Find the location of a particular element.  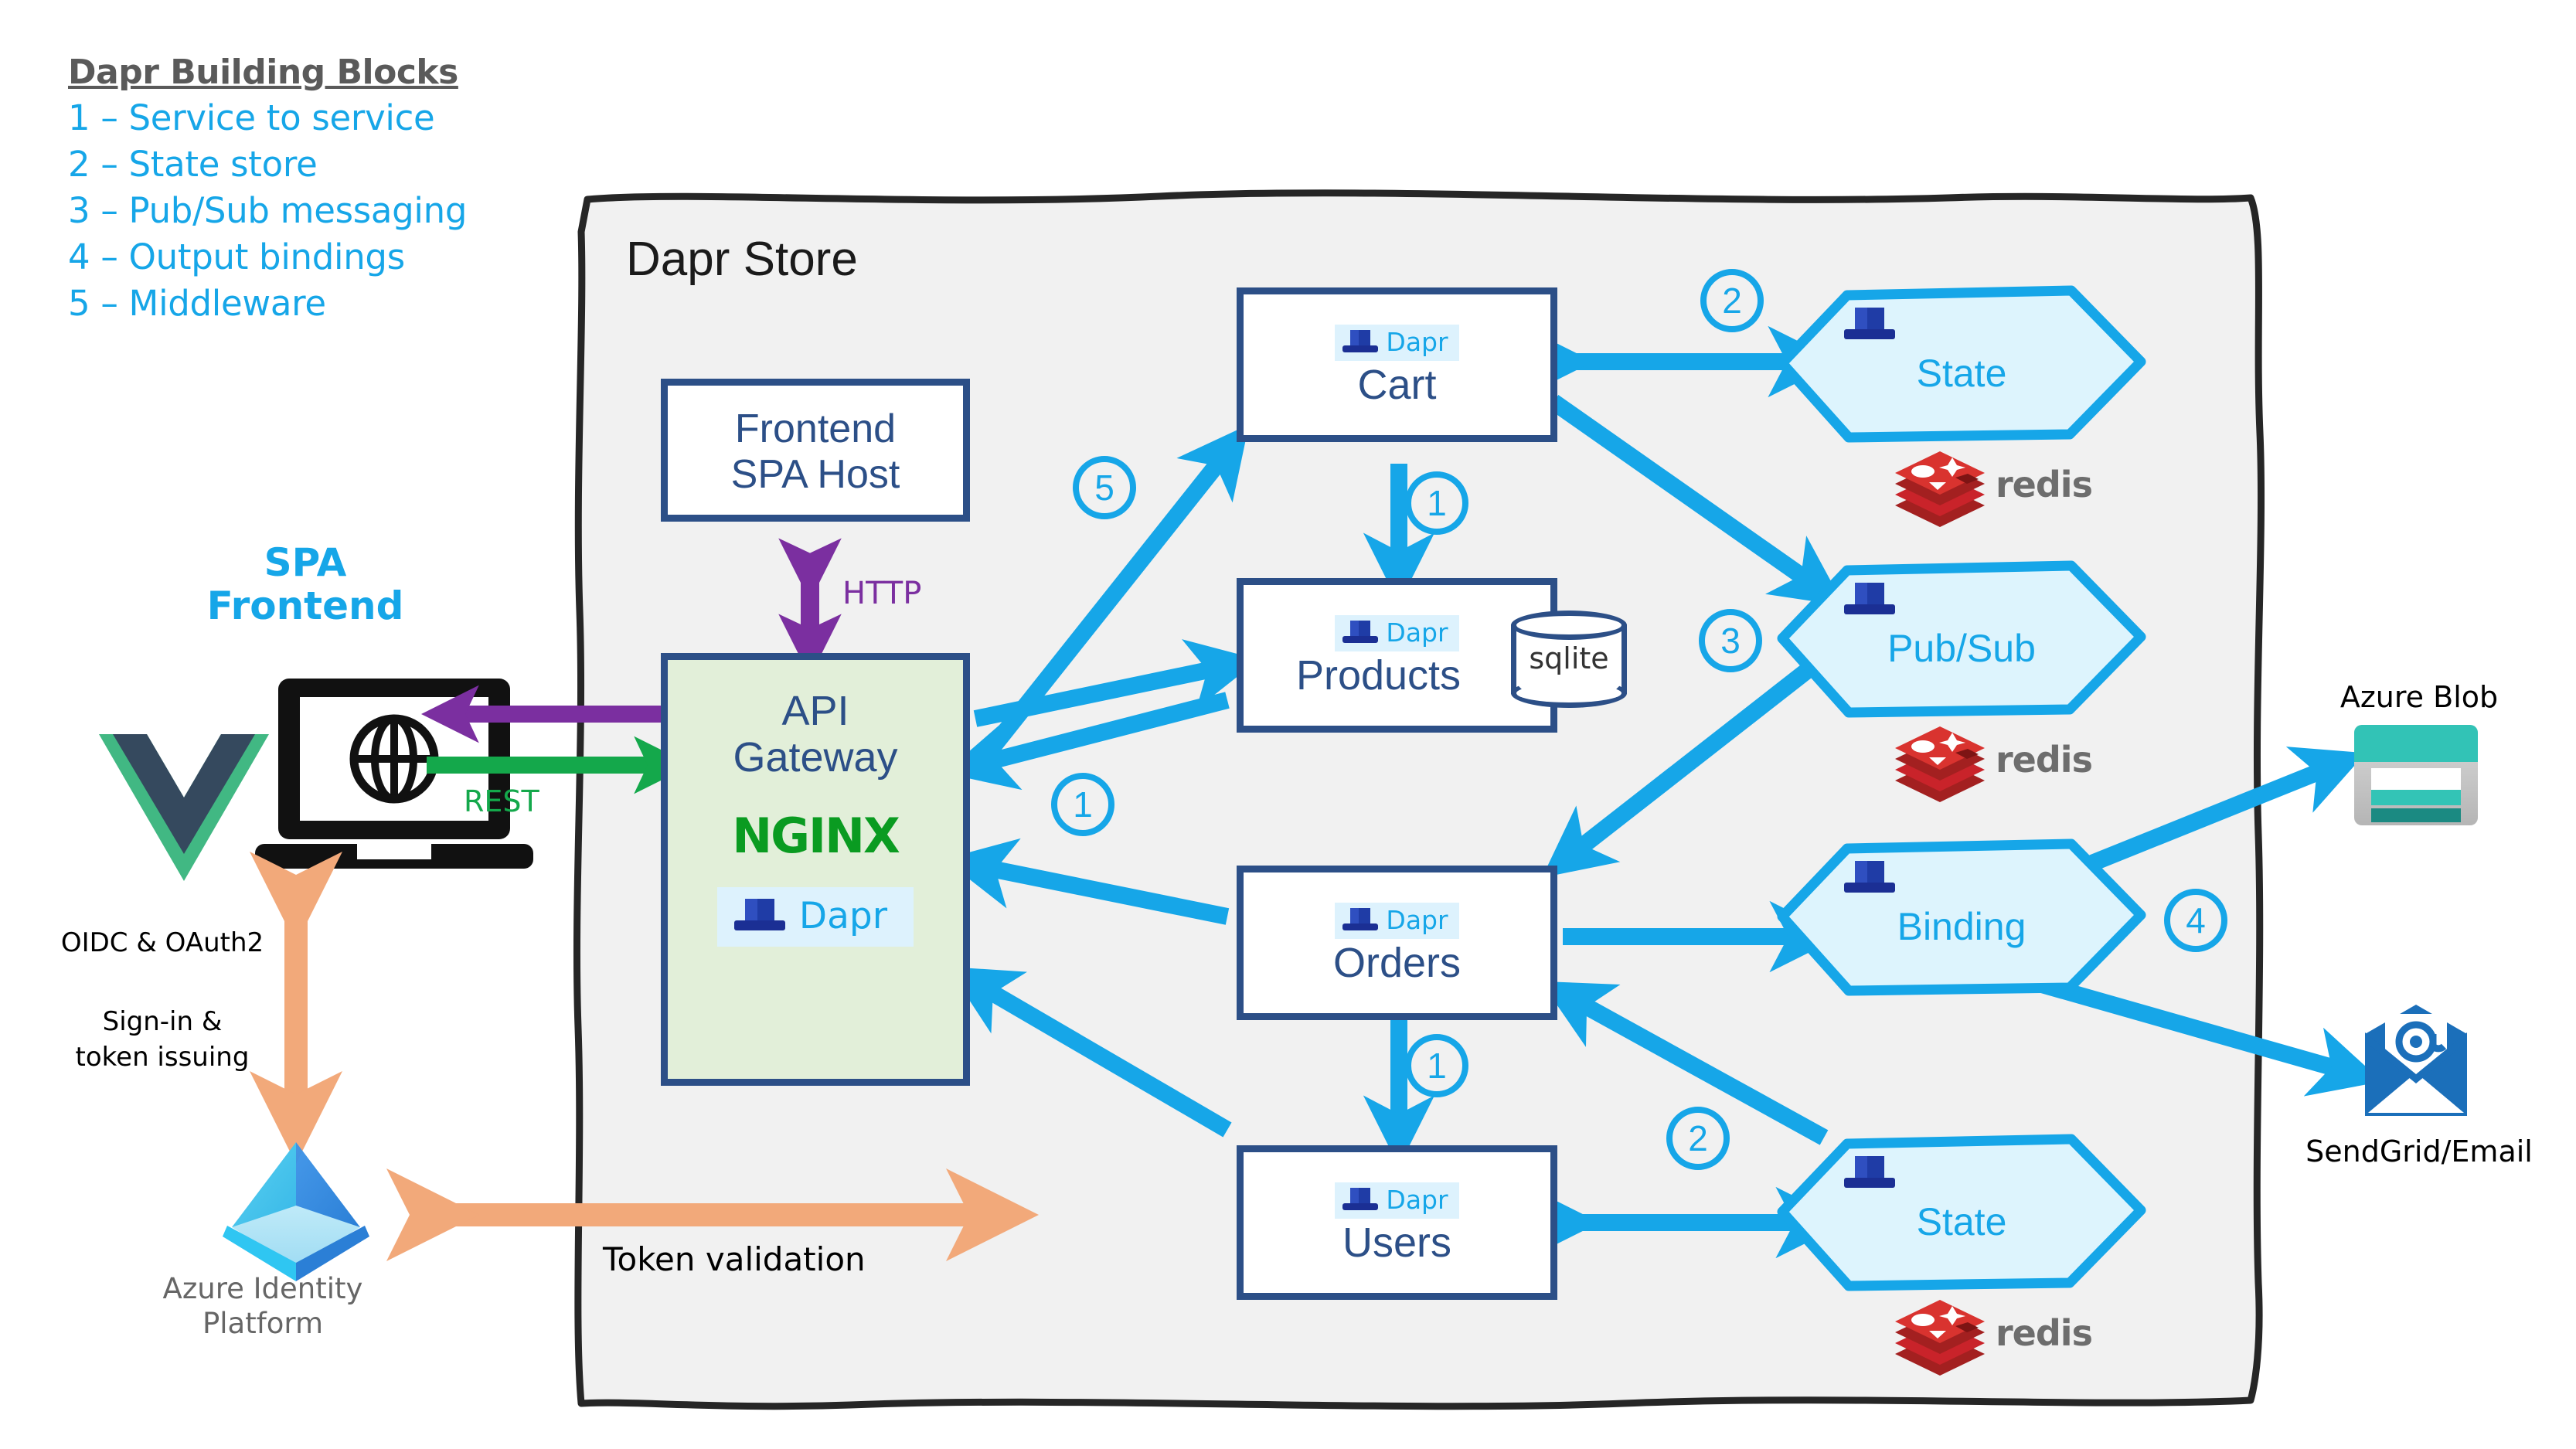

sqlite-label: sqlite is located at coordinates (1569, 658).